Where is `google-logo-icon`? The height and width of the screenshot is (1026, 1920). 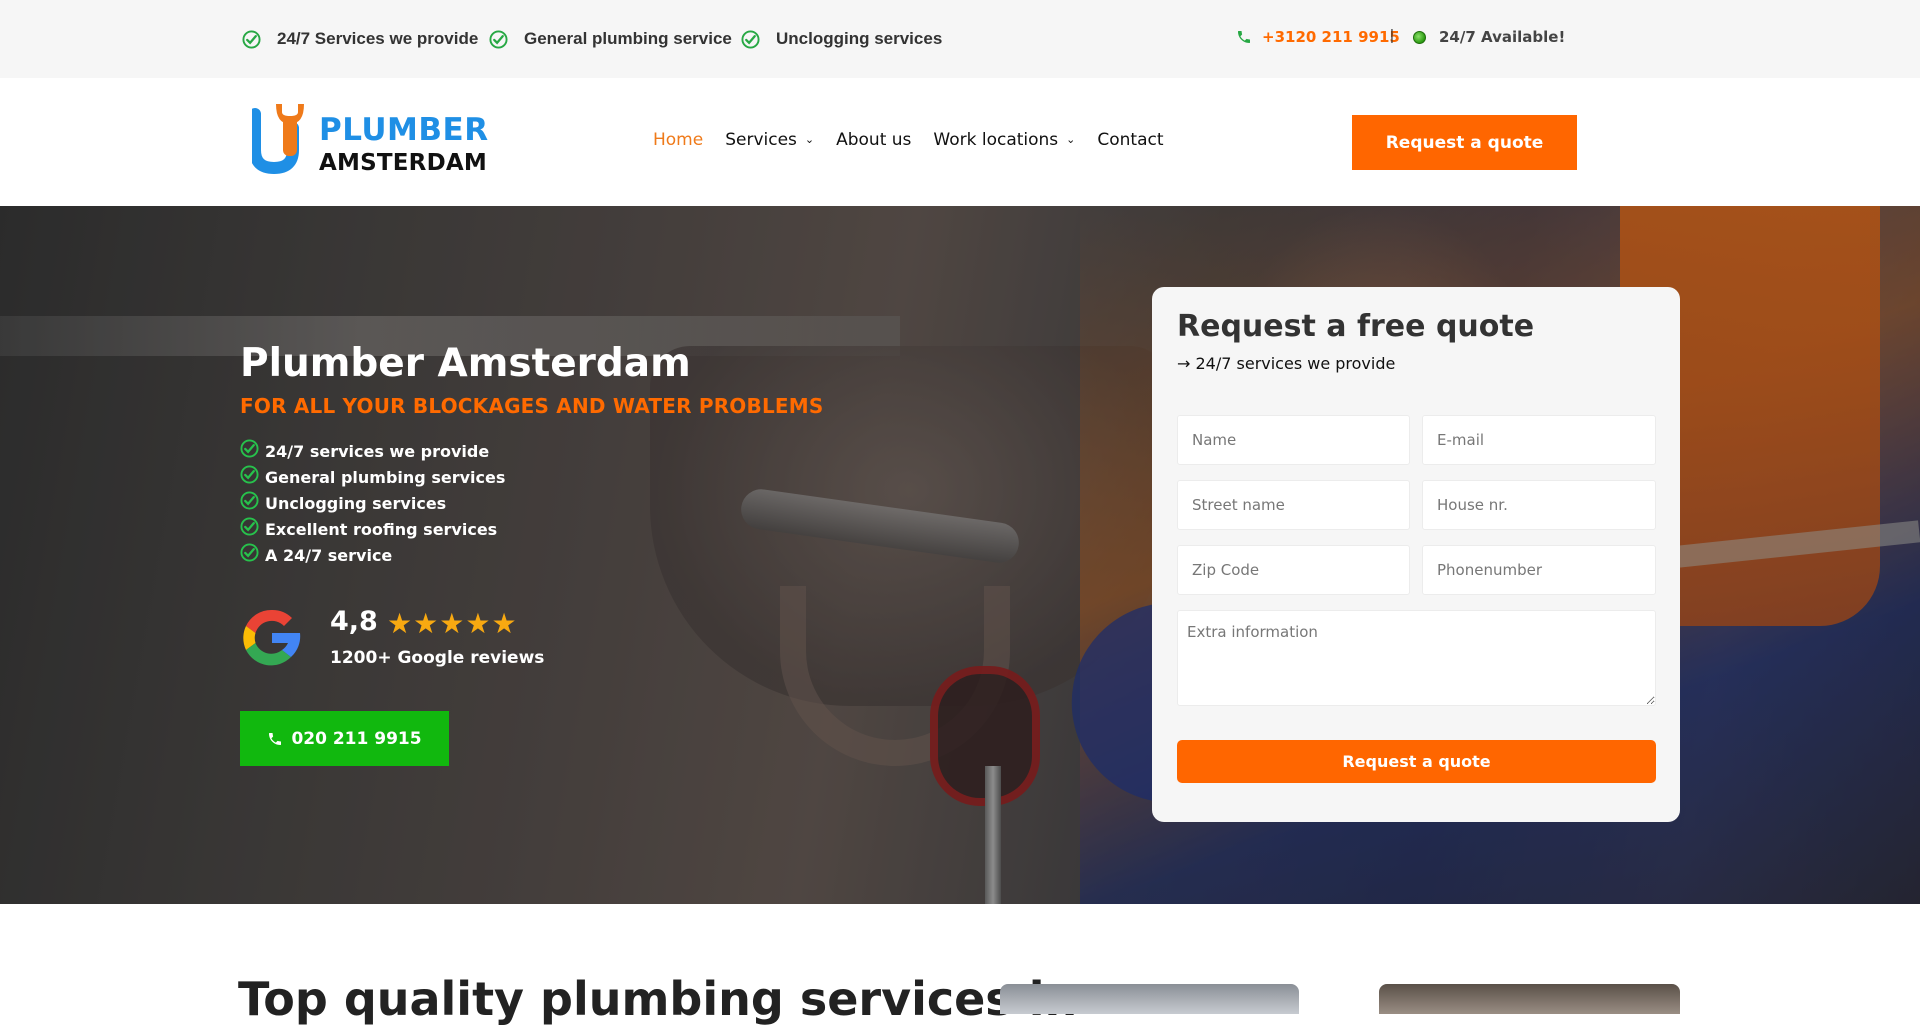
google-logo-icon is located at coordinates (272, 637).